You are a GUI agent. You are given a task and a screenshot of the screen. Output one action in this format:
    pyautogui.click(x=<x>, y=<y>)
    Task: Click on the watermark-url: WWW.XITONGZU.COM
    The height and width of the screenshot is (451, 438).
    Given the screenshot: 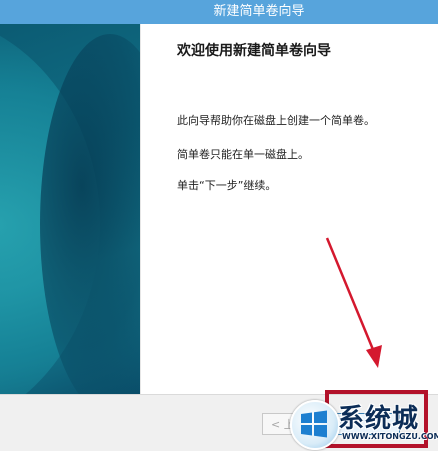 What is the action you would take?
    pyautogui.click(x=390, y=436)
    